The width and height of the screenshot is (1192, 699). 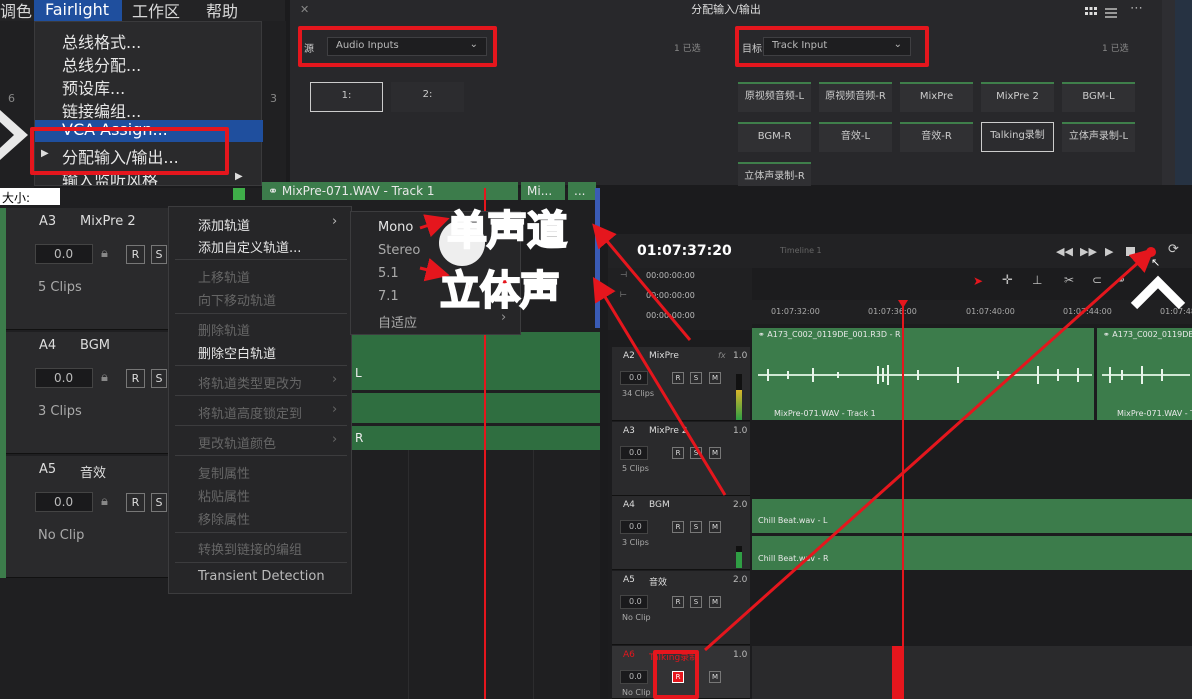 I want to click on annotation-mono: 单声道, so click(x=507, y=231).